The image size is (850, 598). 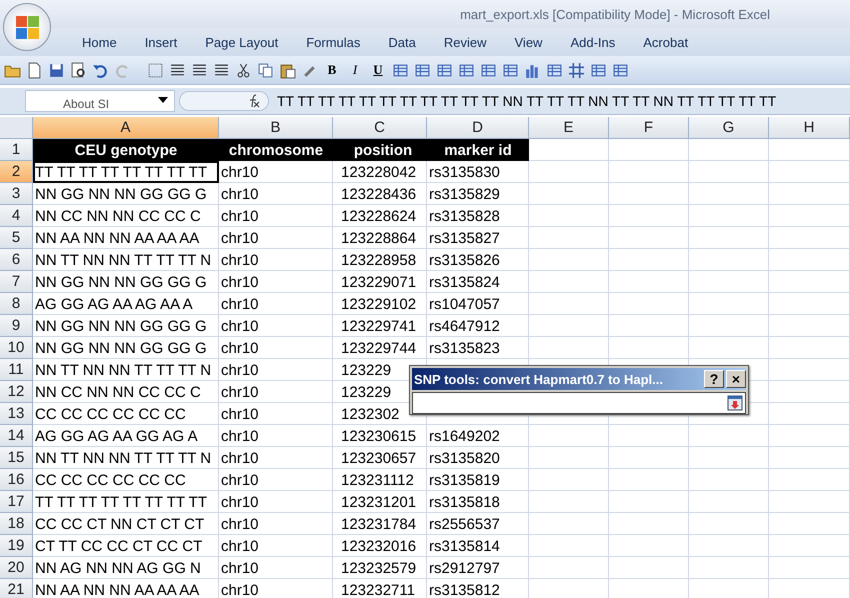 What do you see at coordinates (99, 42) in the screenshot?
I see `ribbon-tab: Home` at bounding box center [99, 42].